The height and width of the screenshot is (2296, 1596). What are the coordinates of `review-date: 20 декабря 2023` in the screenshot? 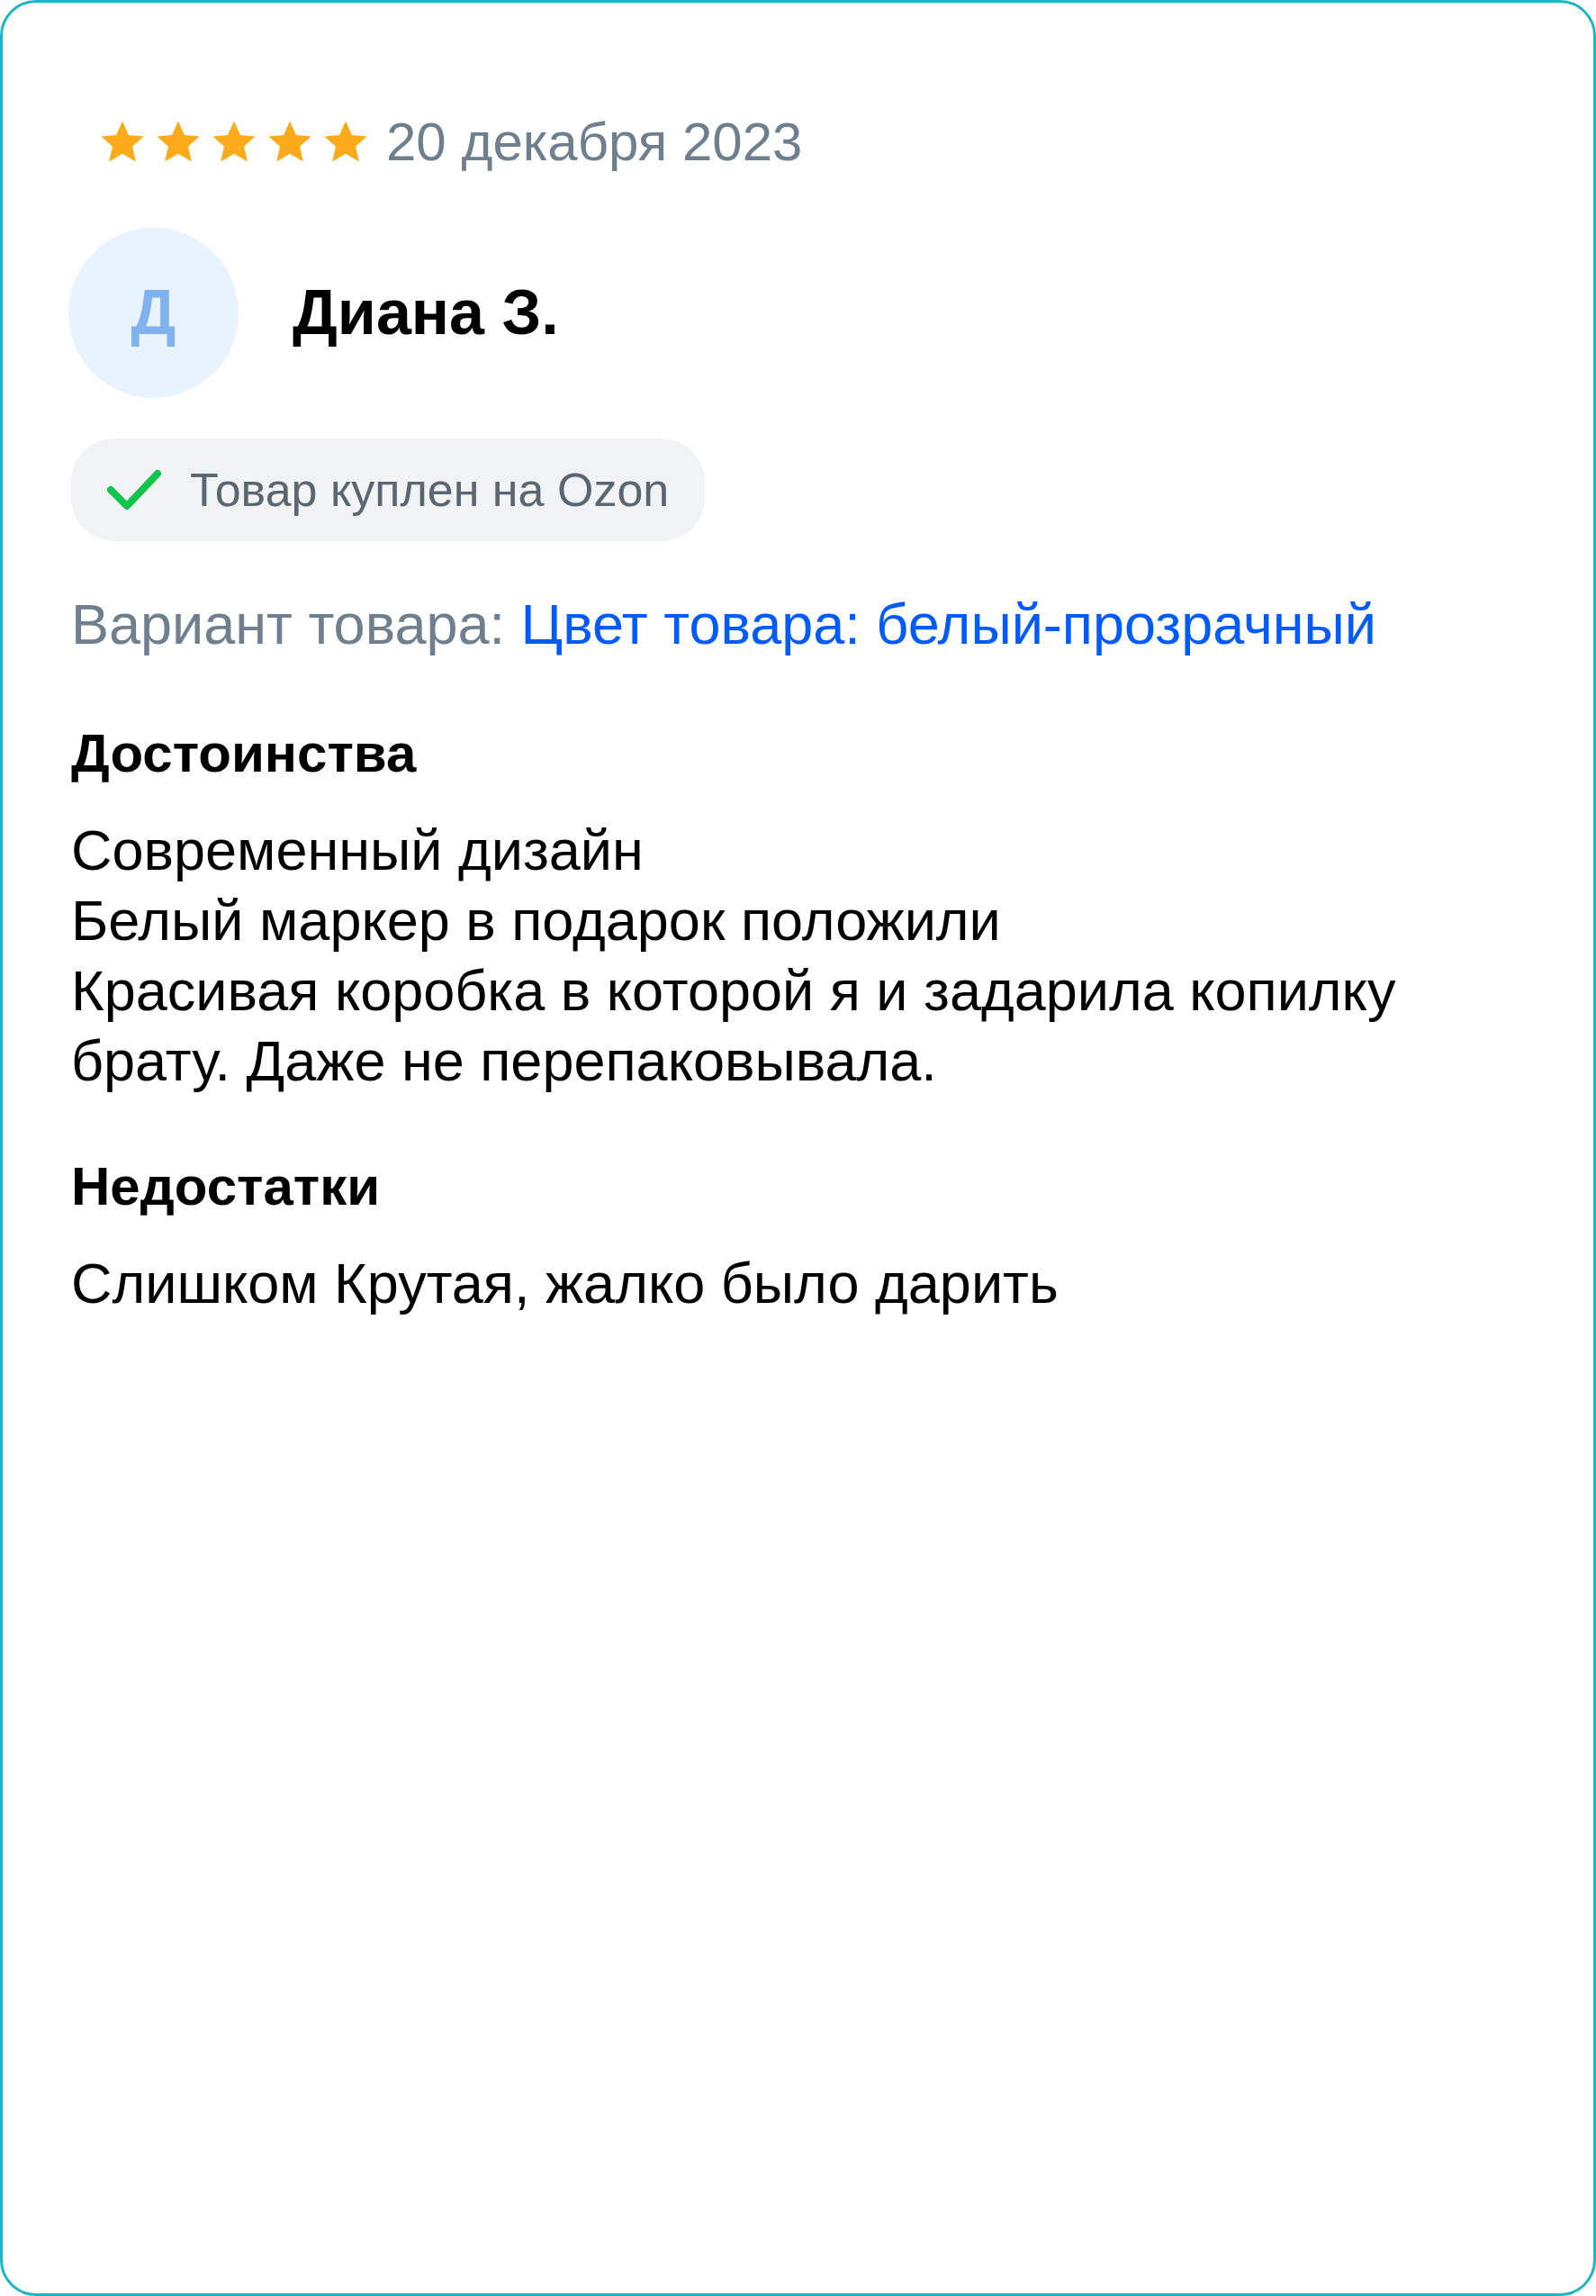 It's located at (594, 142).